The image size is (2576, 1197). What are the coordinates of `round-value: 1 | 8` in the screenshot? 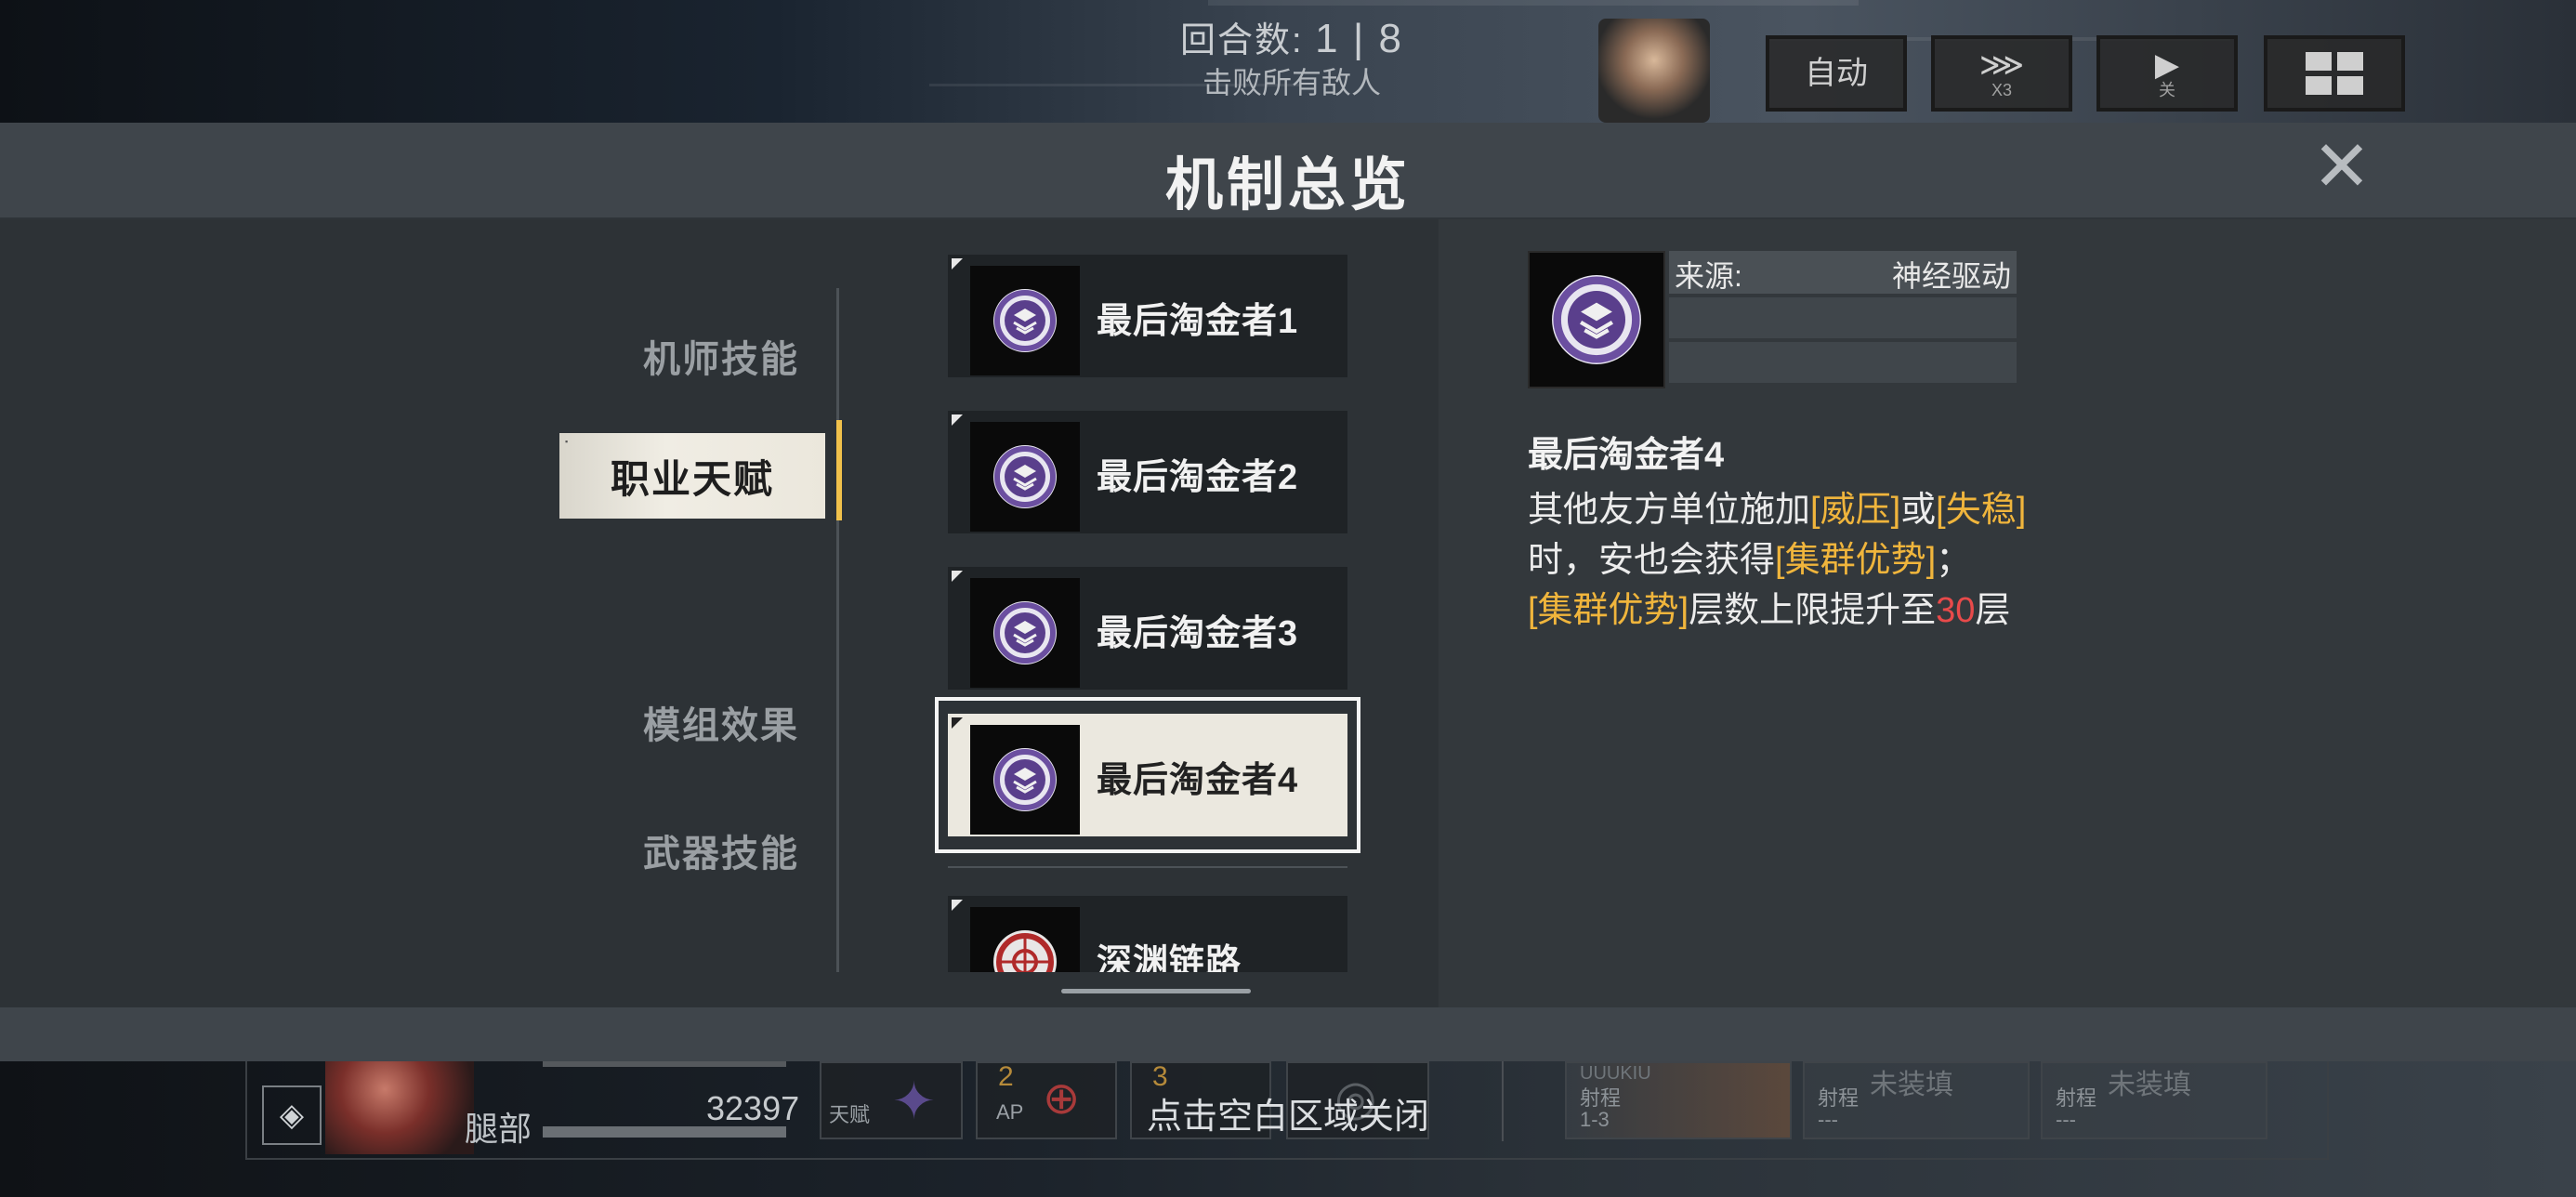 It's located at (1359, 38).